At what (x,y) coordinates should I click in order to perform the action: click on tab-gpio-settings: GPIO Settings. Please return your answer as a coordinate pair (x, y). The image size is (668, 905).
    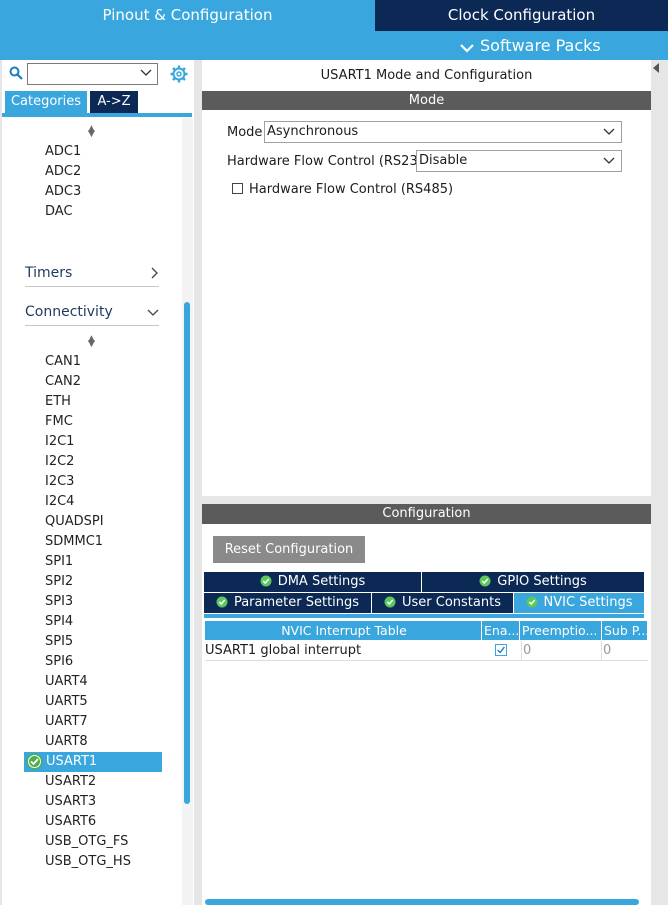
    Looking at the image, I should click on (533, 582).